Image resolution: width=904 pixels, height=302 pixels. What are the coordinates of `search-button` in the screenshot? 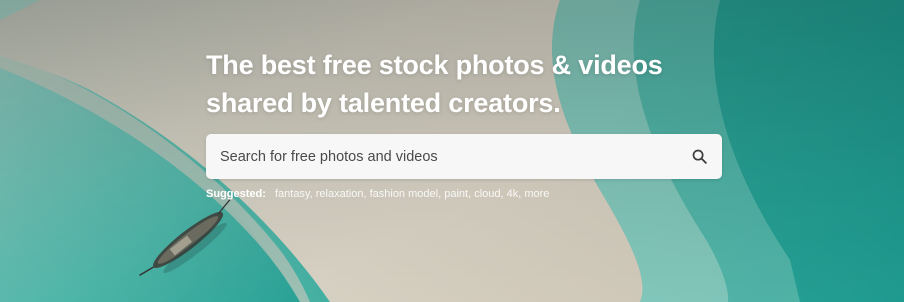 It's located at (699, 156).